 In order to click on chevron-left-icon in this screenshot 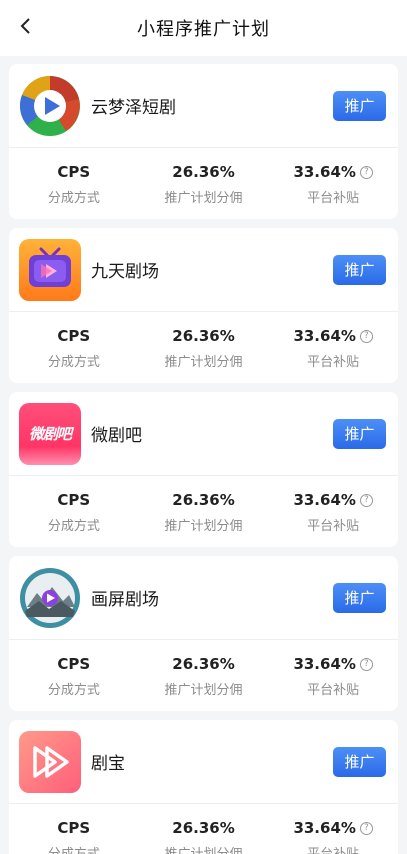, I will do `click(25, 26)`.